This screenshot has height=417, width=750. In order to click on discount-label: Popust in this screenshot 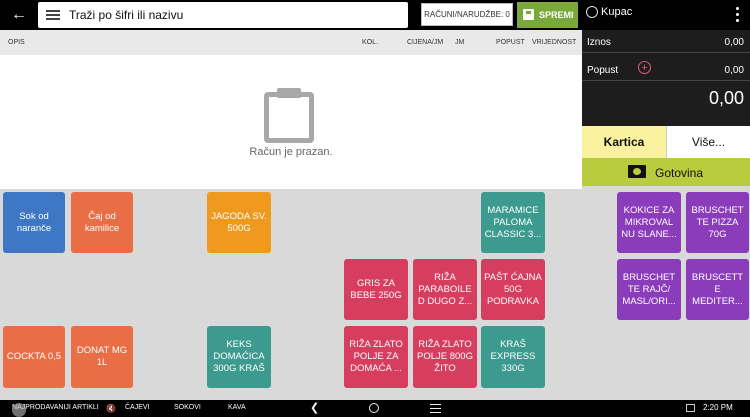, I will do `click(603, 70)`.